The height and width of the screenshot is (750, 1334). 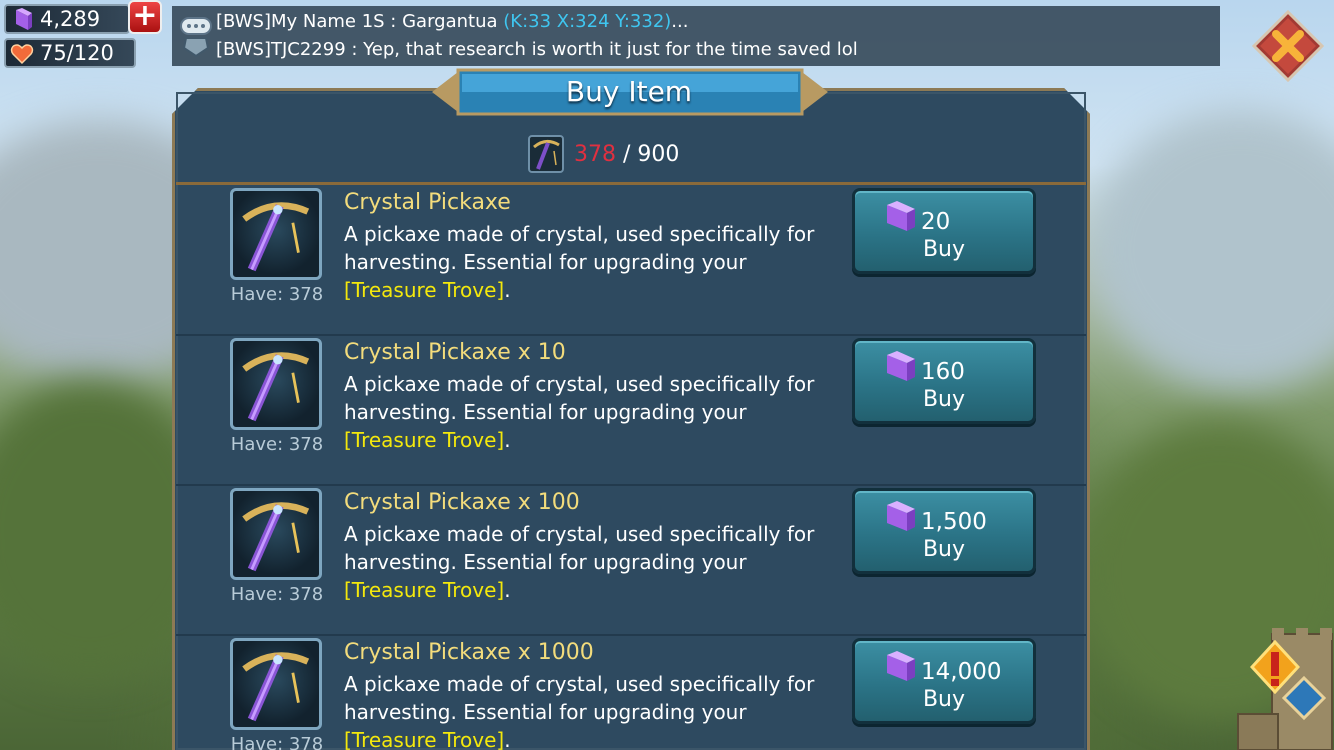 What do you see at coordinates (196, 37) in the screenshot?
I see `chat-bubble-icon` at bounding box center [196, 37].